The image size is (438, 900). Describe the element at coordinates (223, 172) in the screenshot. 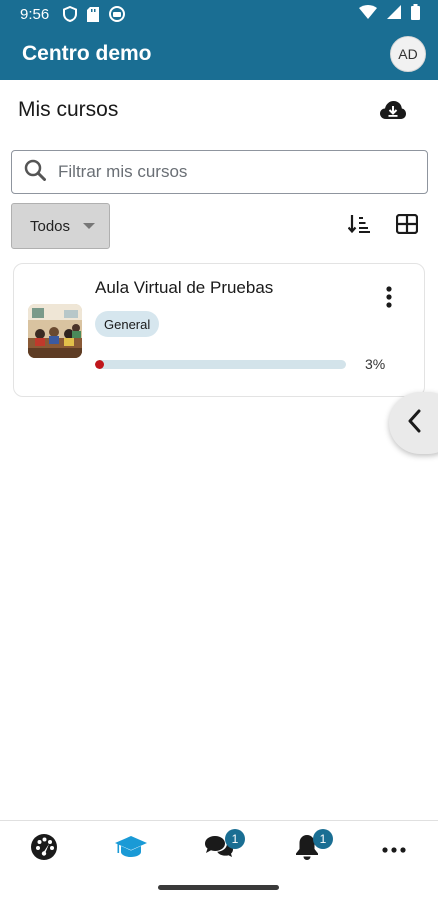

I see `search-input` at that location.